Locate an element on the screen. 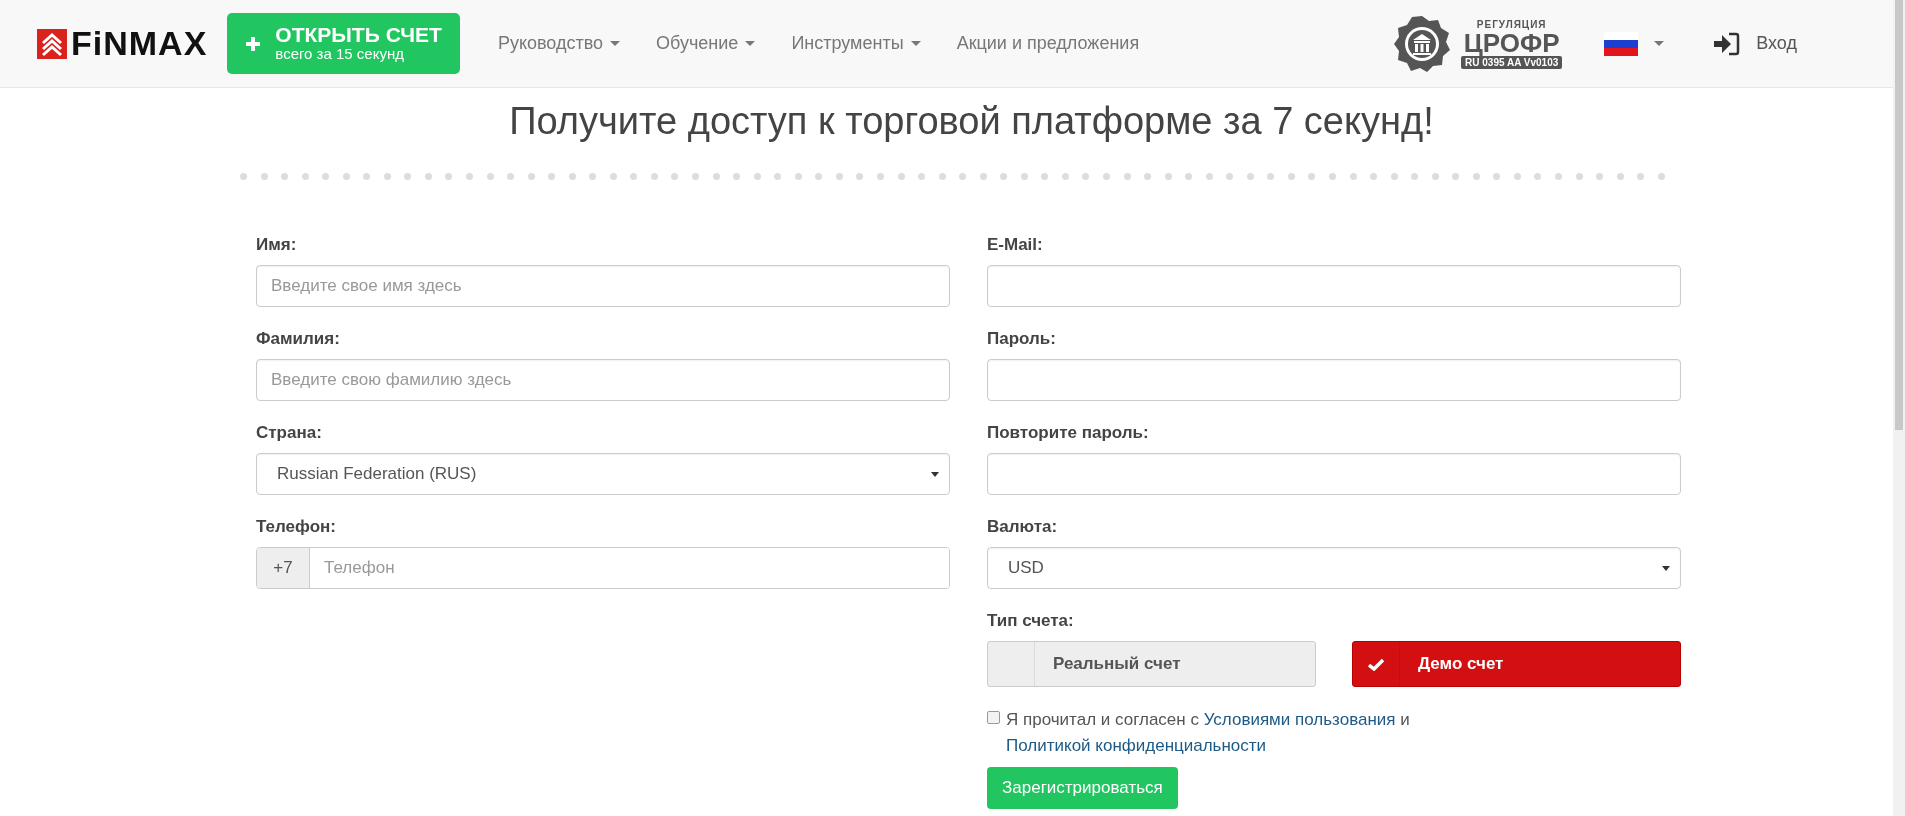 The width and height of the screenshot is (1905, 816). nav-link: Обучение is located at coordinates (706, 43).